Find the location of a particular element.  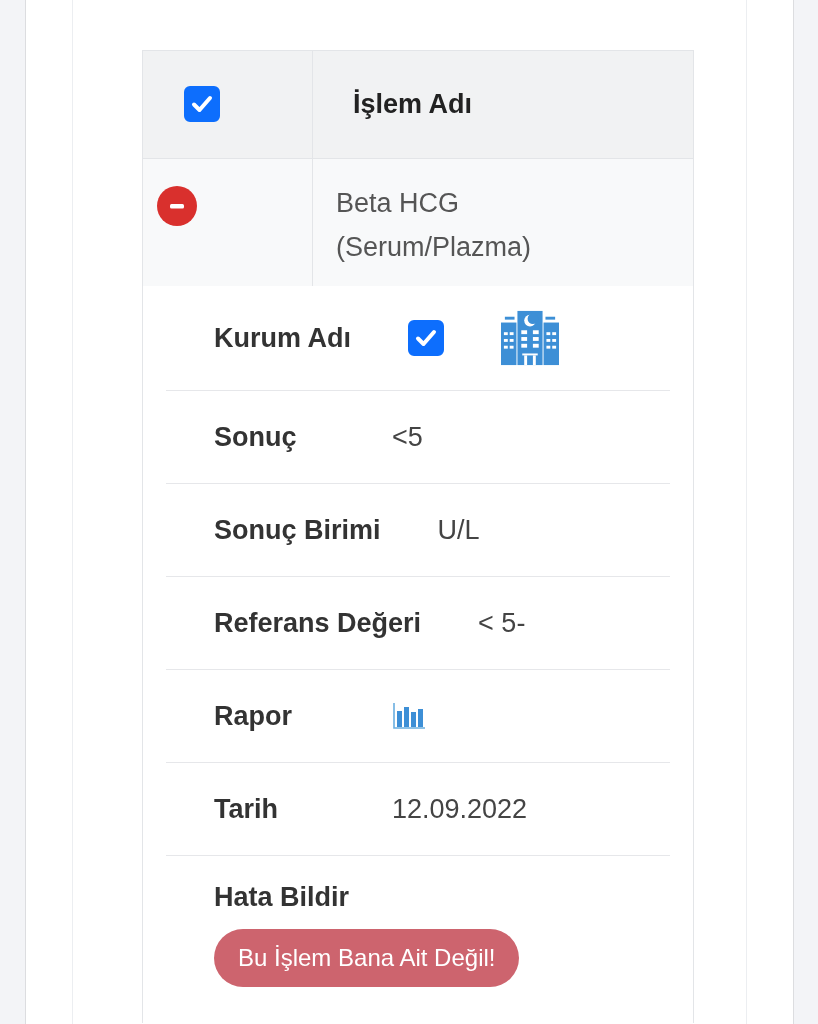

detail-label: Rapor is located at coordinates (253, 716).